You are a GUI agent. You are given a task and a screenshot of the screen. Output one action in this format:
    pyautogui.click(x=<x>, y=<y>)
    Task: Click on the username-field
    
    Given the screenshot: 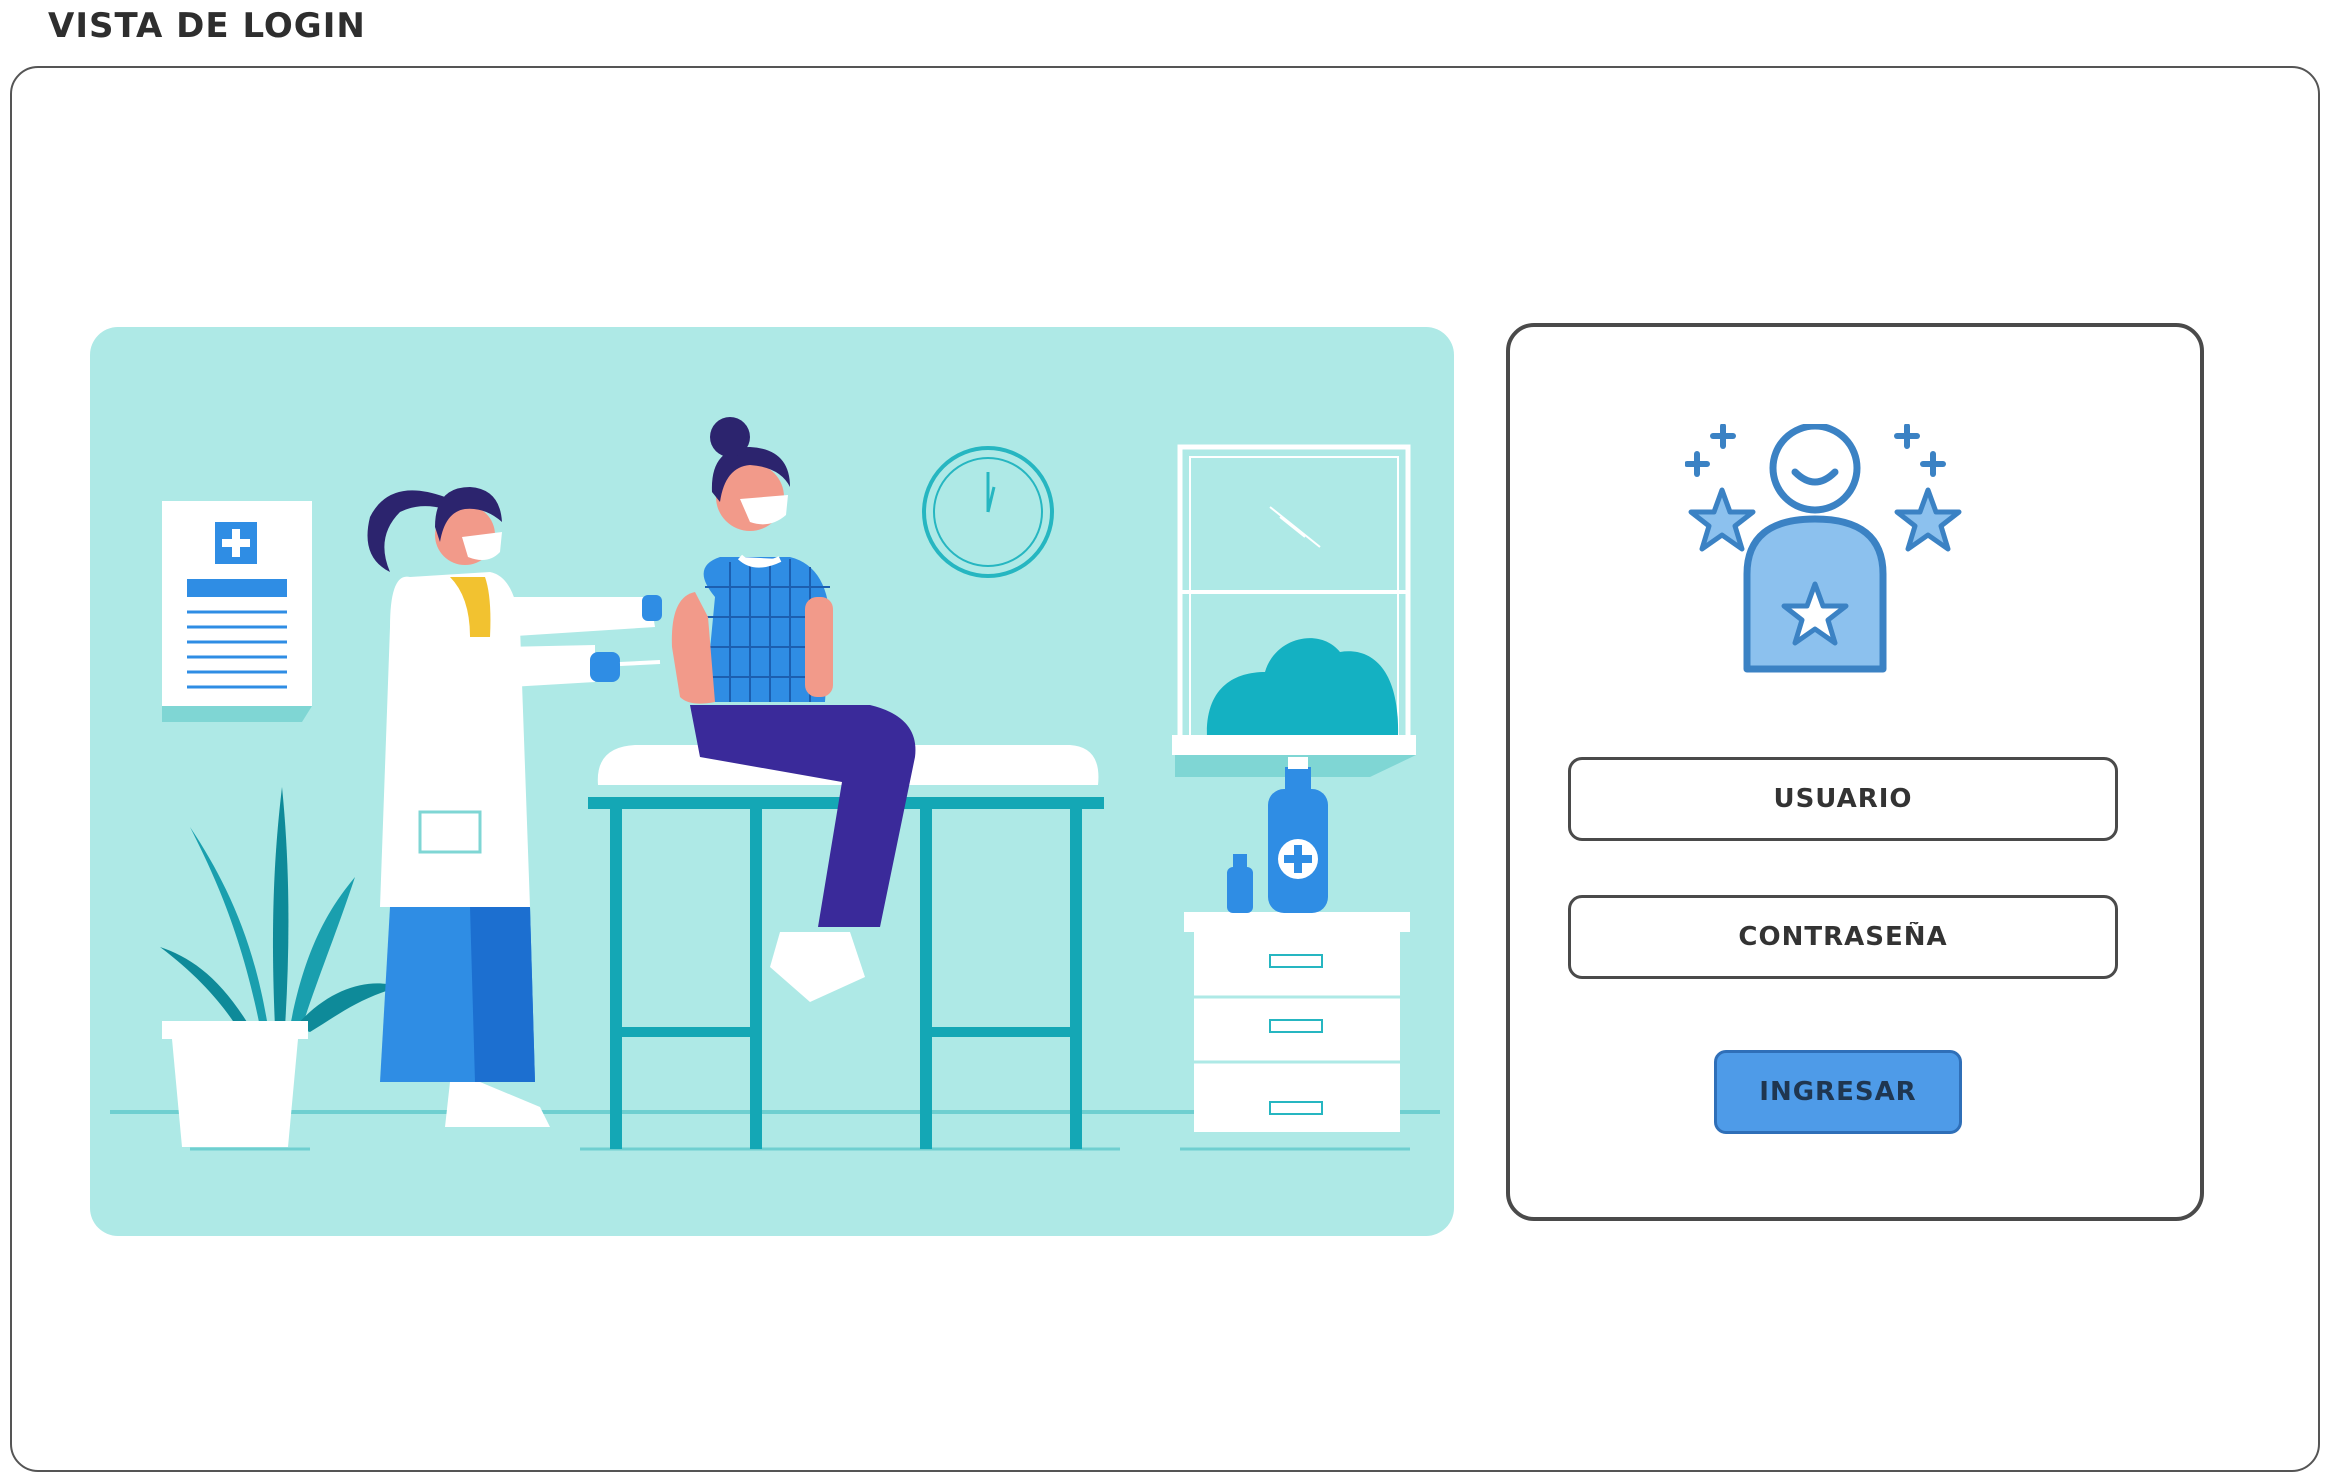 What is the action you would take?
    pyautogui.click(x=1843, y=799)
    